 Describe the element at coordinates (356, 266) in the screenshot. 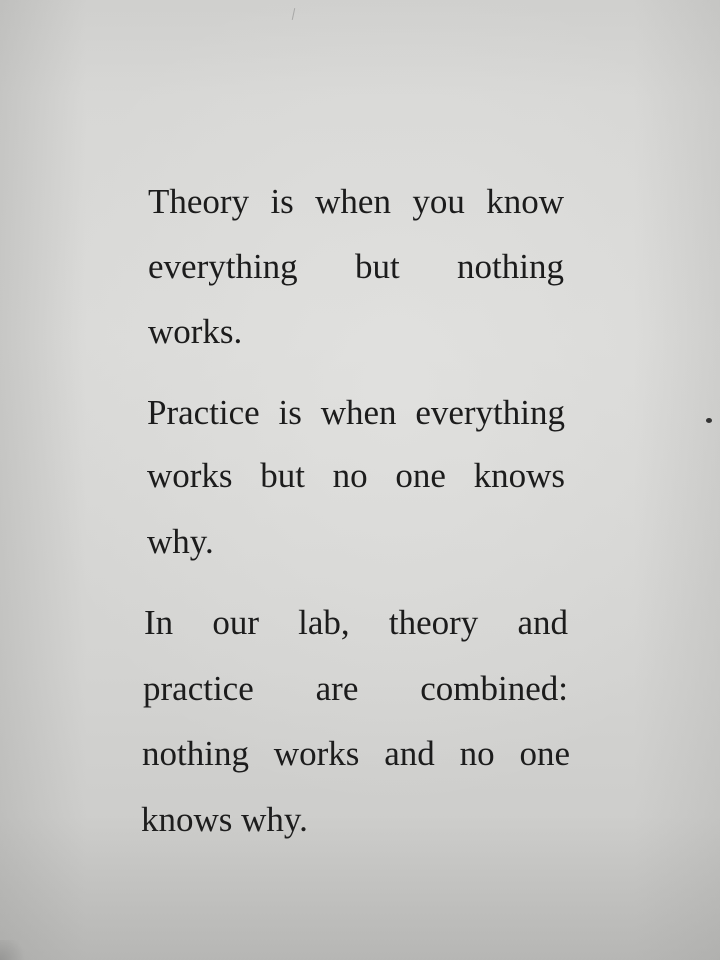

I see `text-line: everything but nothing` at that location.